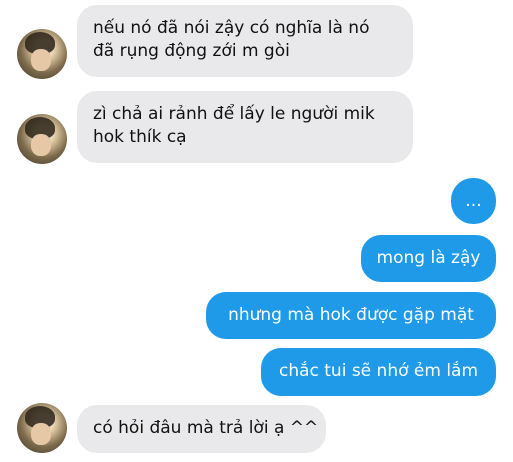  What do you see at coordinates (206, 428) in the screenshot?
I see `message-text-line: có hỏi đâu mà trả lời ạ ^^` at bounding box center [206, 428].